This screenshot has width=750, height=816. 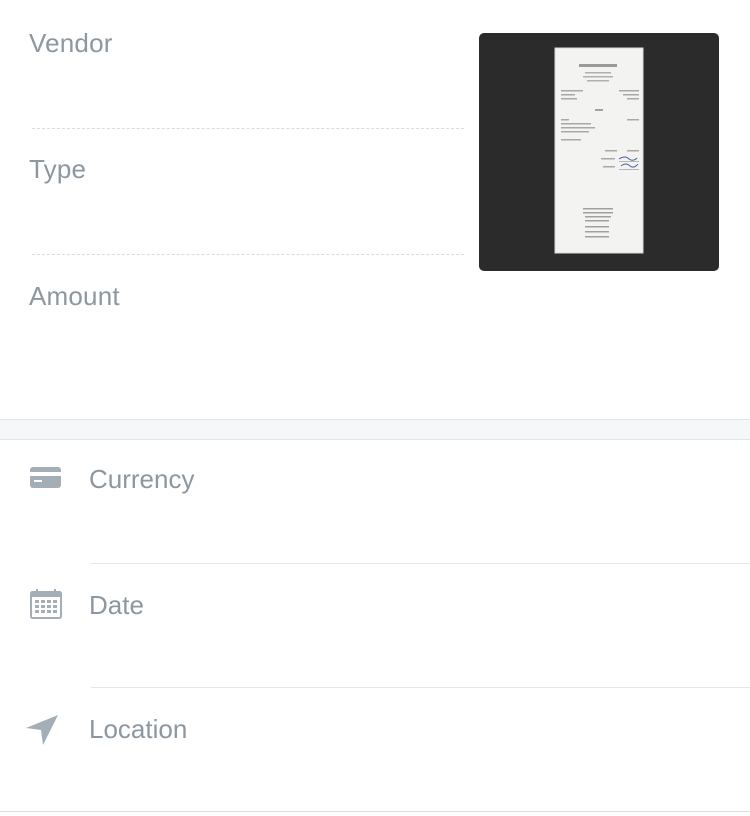 What do you see at coordinates (74, 296) in the screenshot?
I see `amount-label: Amount` at bounding box center [74, 296].